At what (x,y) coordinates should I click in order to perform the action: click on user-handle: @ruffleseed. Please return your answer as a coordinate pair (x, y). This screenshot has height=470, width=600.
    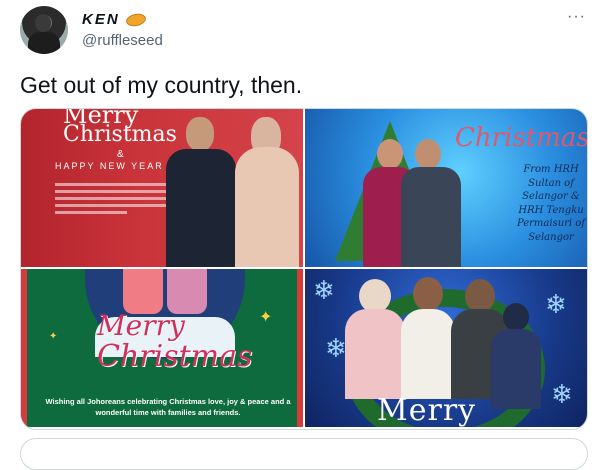
    Looking at the image, I should click on (122, 40).